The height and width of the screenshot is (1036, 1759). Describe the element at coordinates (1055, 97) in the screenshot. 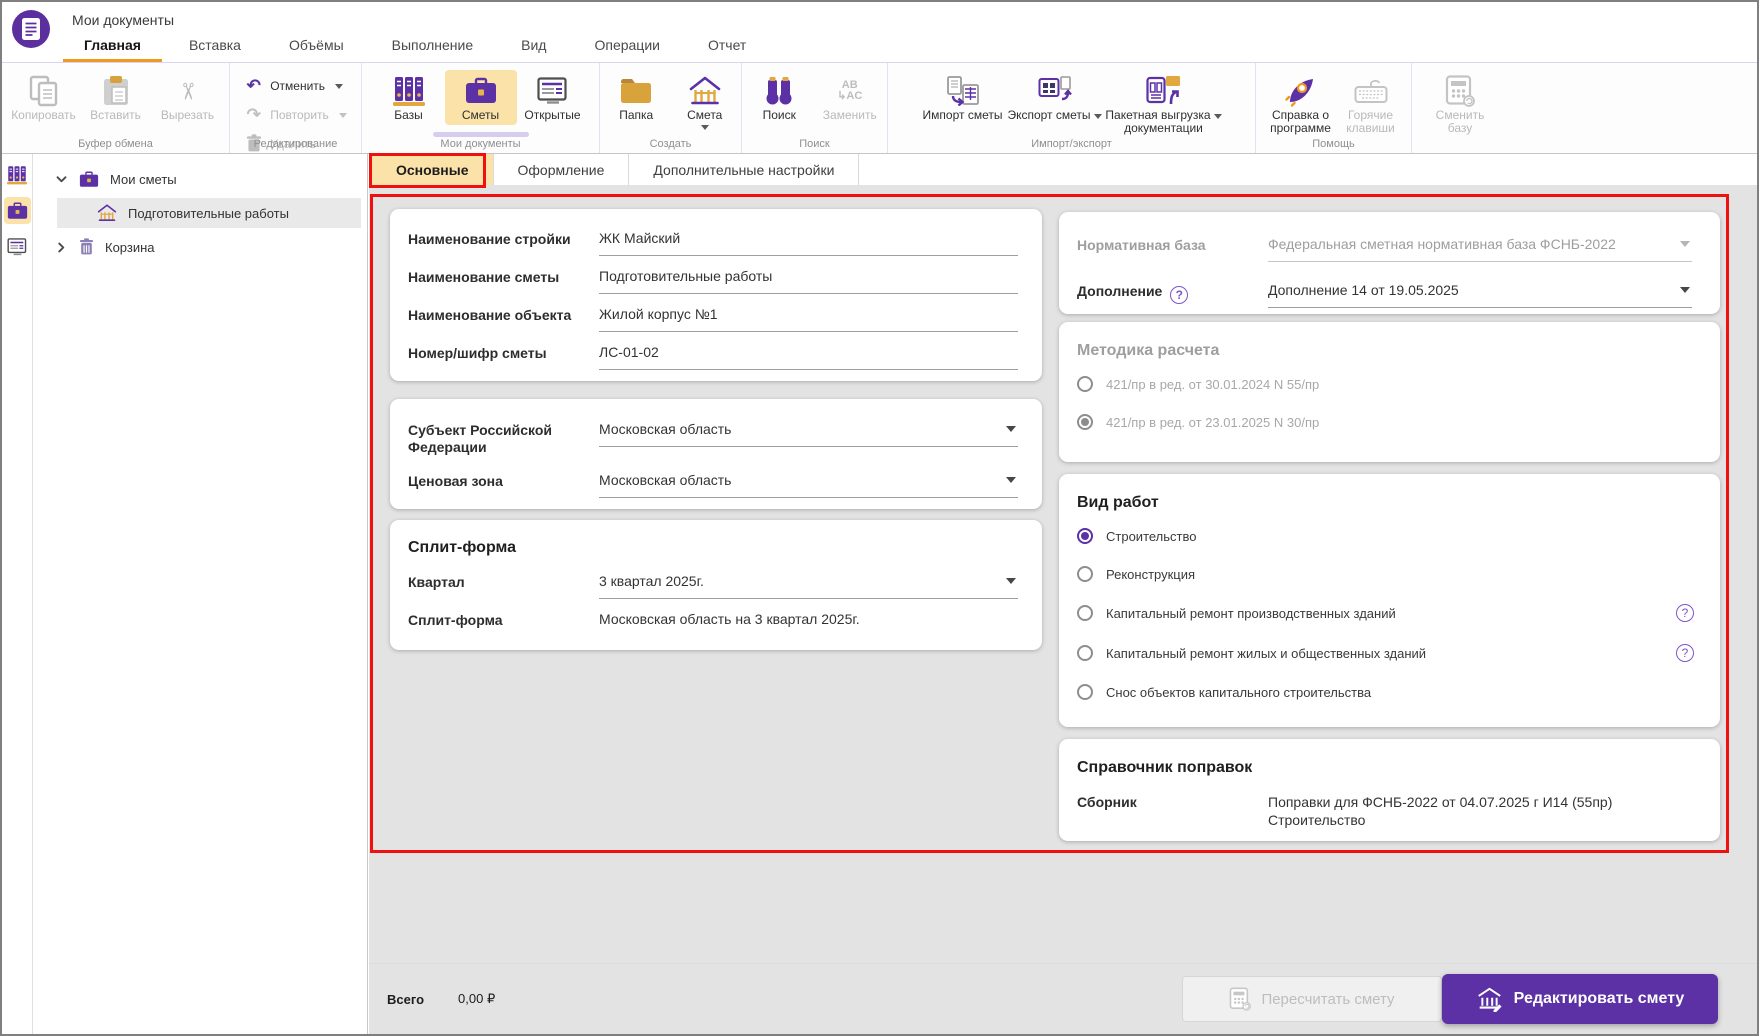

I see `export-estimate-button: Экспорт сметы` at that location.